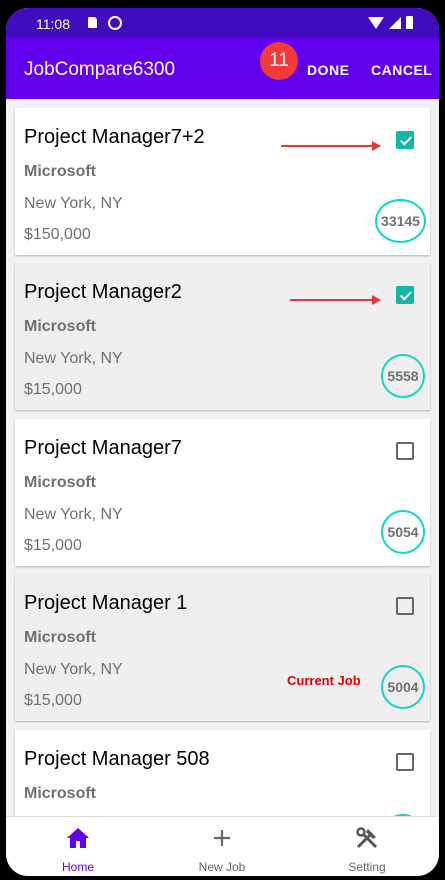 Image resolution: width=445 pixels, height=880 pixels. What do you see at coordinates (114, 137) in the screenshot?
I see `job-title: Project Manager7+2` at bounding box center [114, 137].